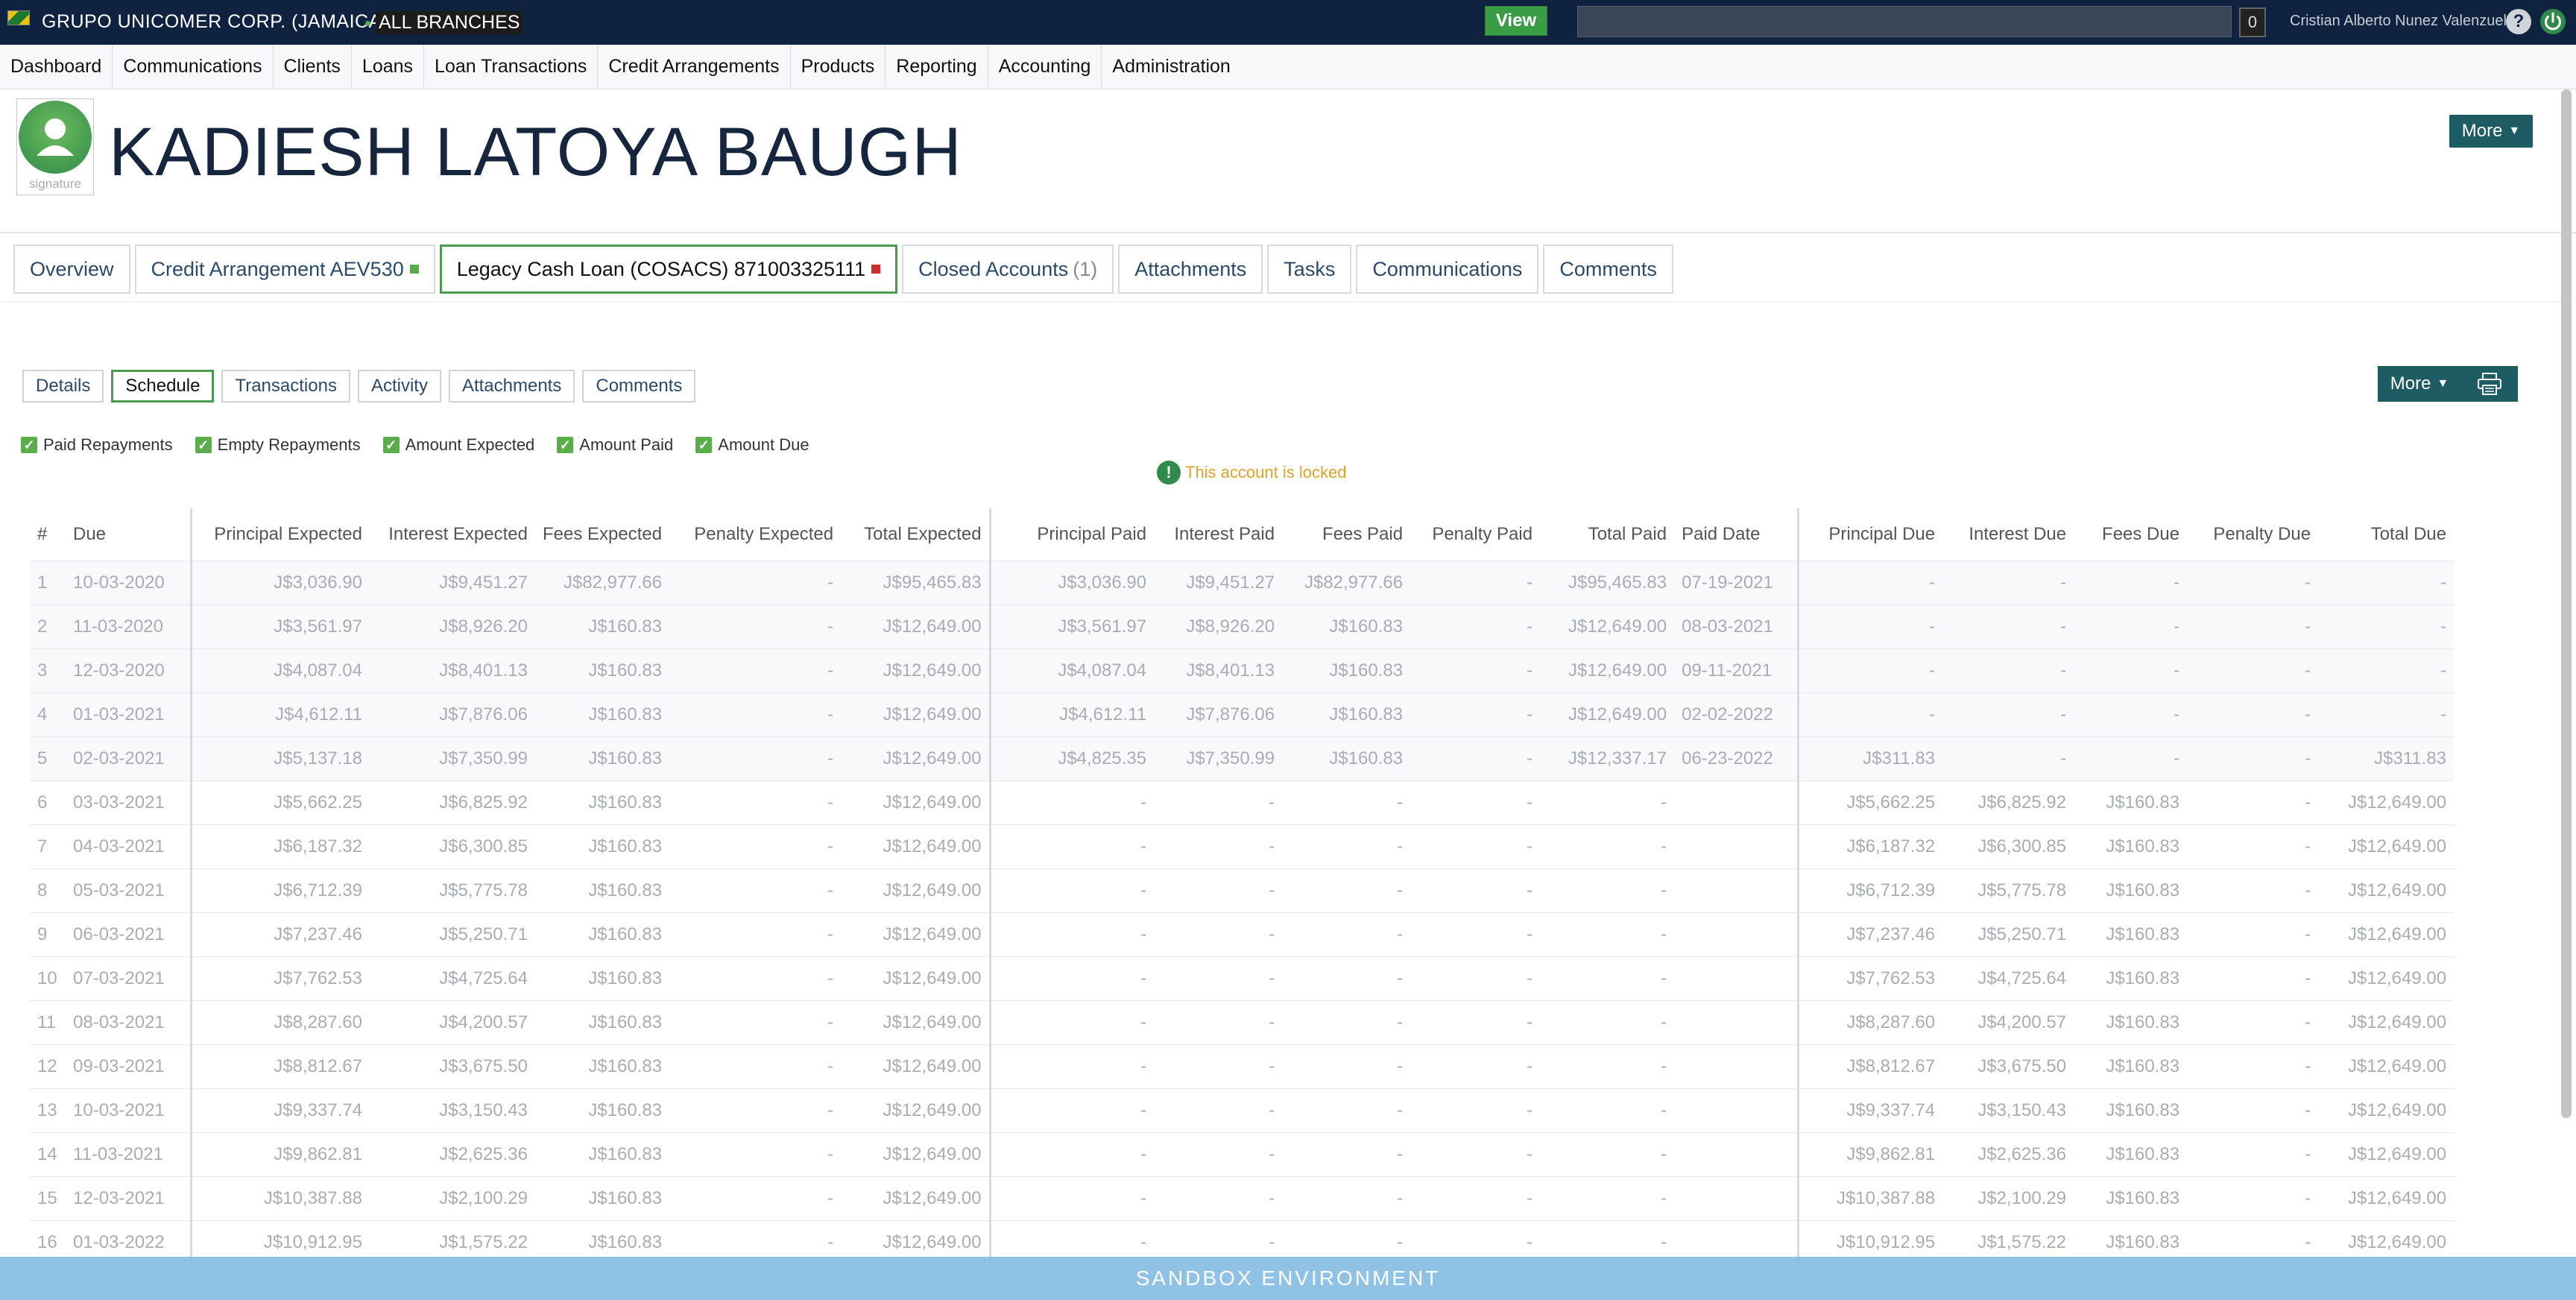 The width and height of the screenshot is (2576, 1300). I want to click on filter-empty-repayments: ✓ Empty Repayments, so click(278, 445).